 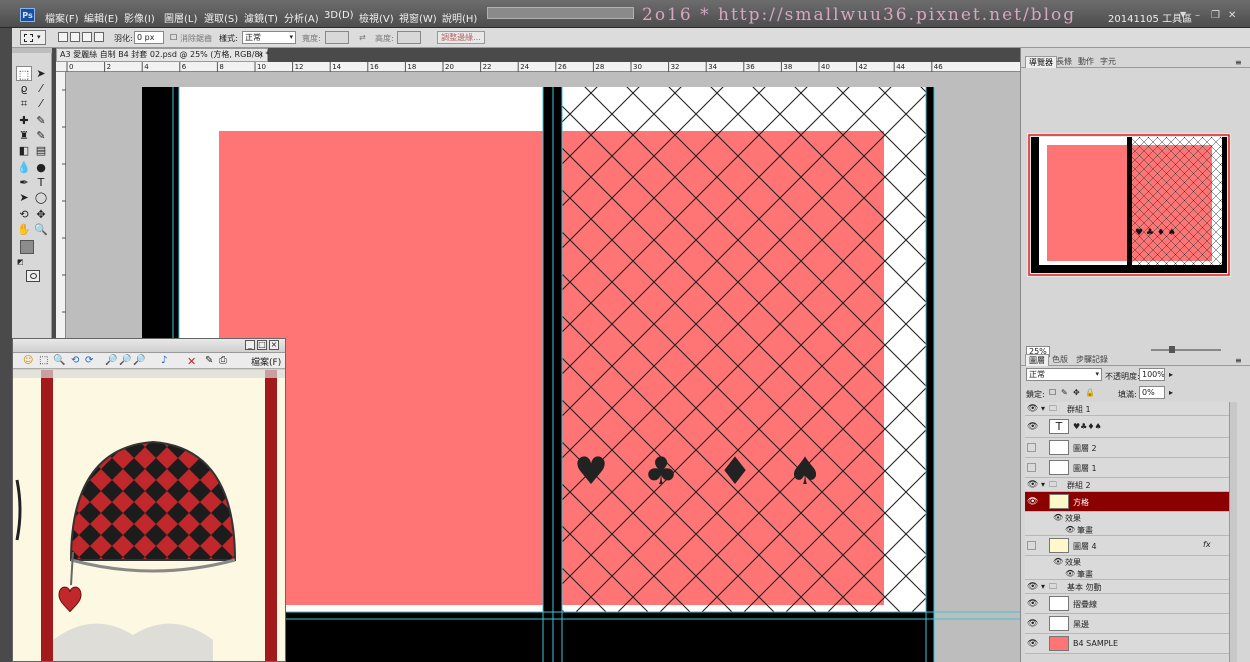 What do you see at coordinates (1108, 62) in the screenshot?
I see `tab-character: 字元` at bounding box center [1108, 62].